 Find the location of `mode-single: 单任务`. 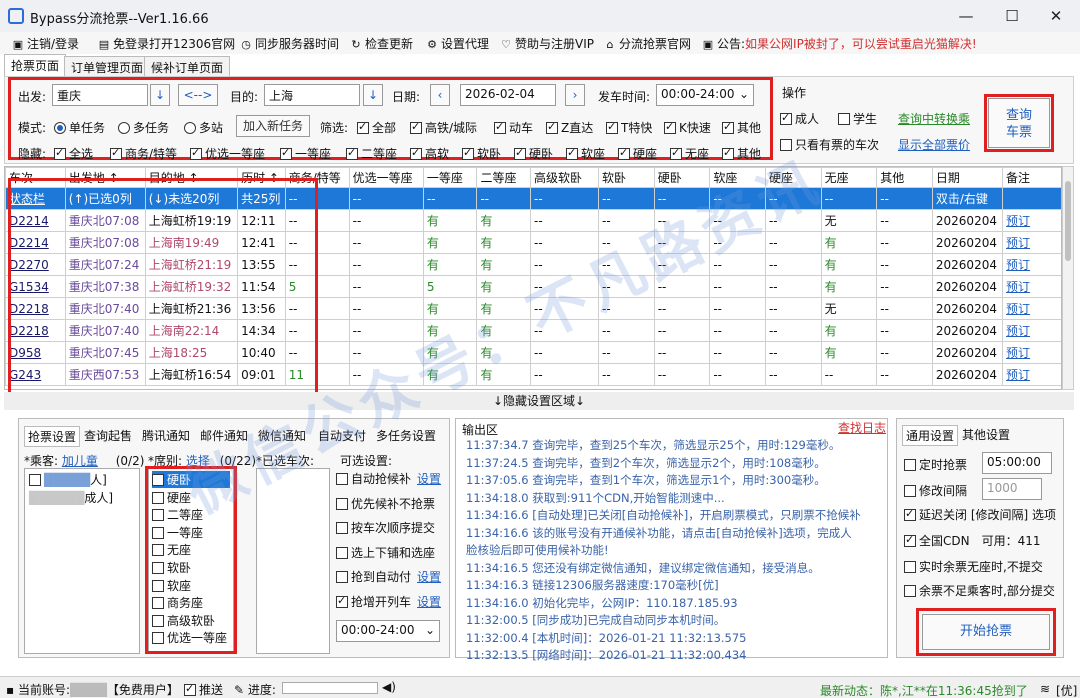

mode-single: 单任务 is located at coordinates (79, 127).